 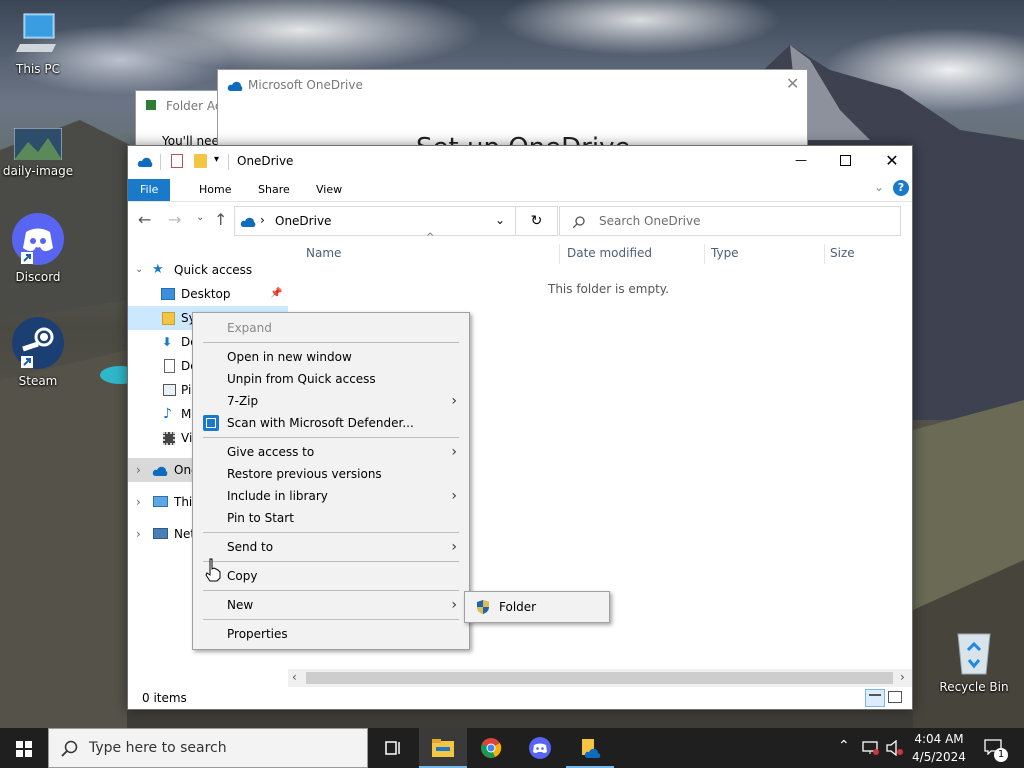 What do you see at coordinates (939, 748) in the screenshot?
I see `clock: 4:04 AM 4/5/2024` at bounding box center [939, 748].